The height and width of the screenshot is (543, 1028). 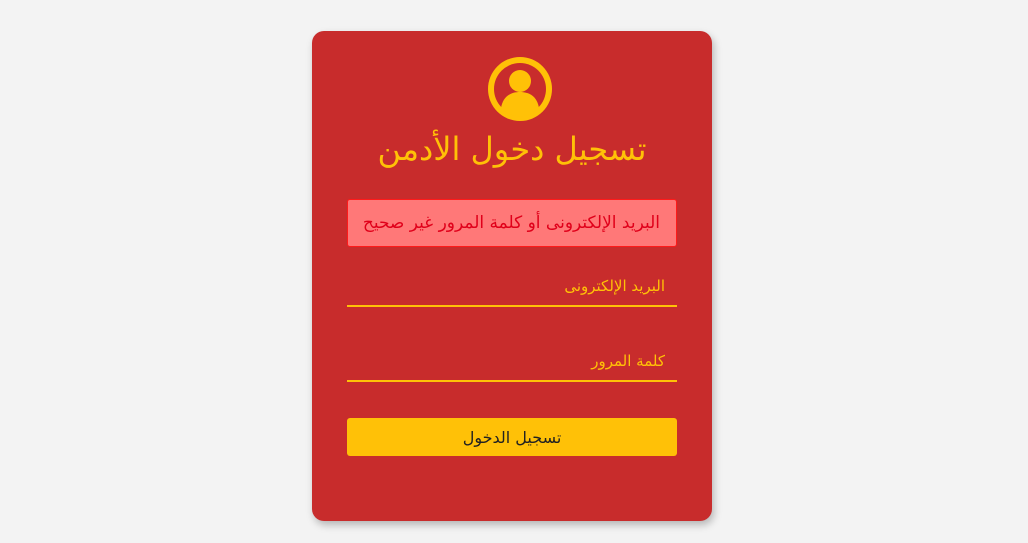 I want to click on page-title: تسجيل دخول الأدمن, so click(x=512, y=149).